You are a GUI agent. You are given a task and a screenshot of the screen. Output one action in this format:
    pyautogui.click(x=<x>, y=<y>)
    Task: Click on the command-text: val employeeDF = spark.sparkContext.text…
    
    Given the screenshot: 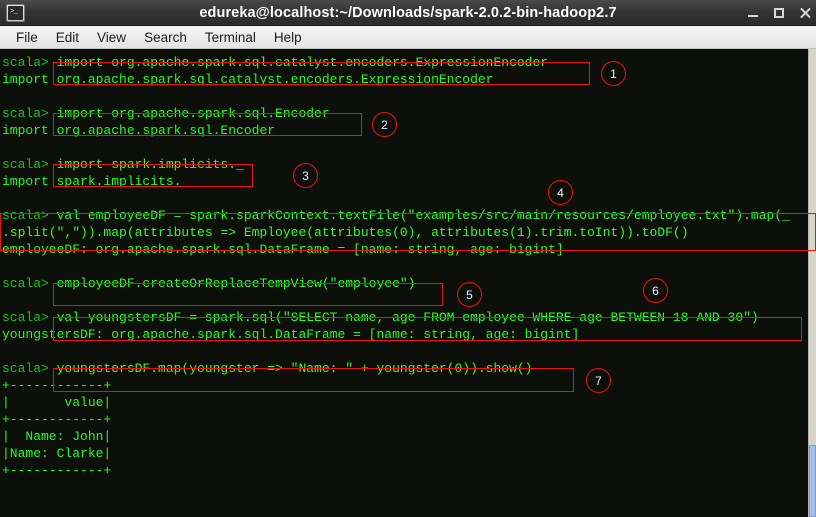 What is the action you would take?
    pyautogui.click(x=423, y=215)
    